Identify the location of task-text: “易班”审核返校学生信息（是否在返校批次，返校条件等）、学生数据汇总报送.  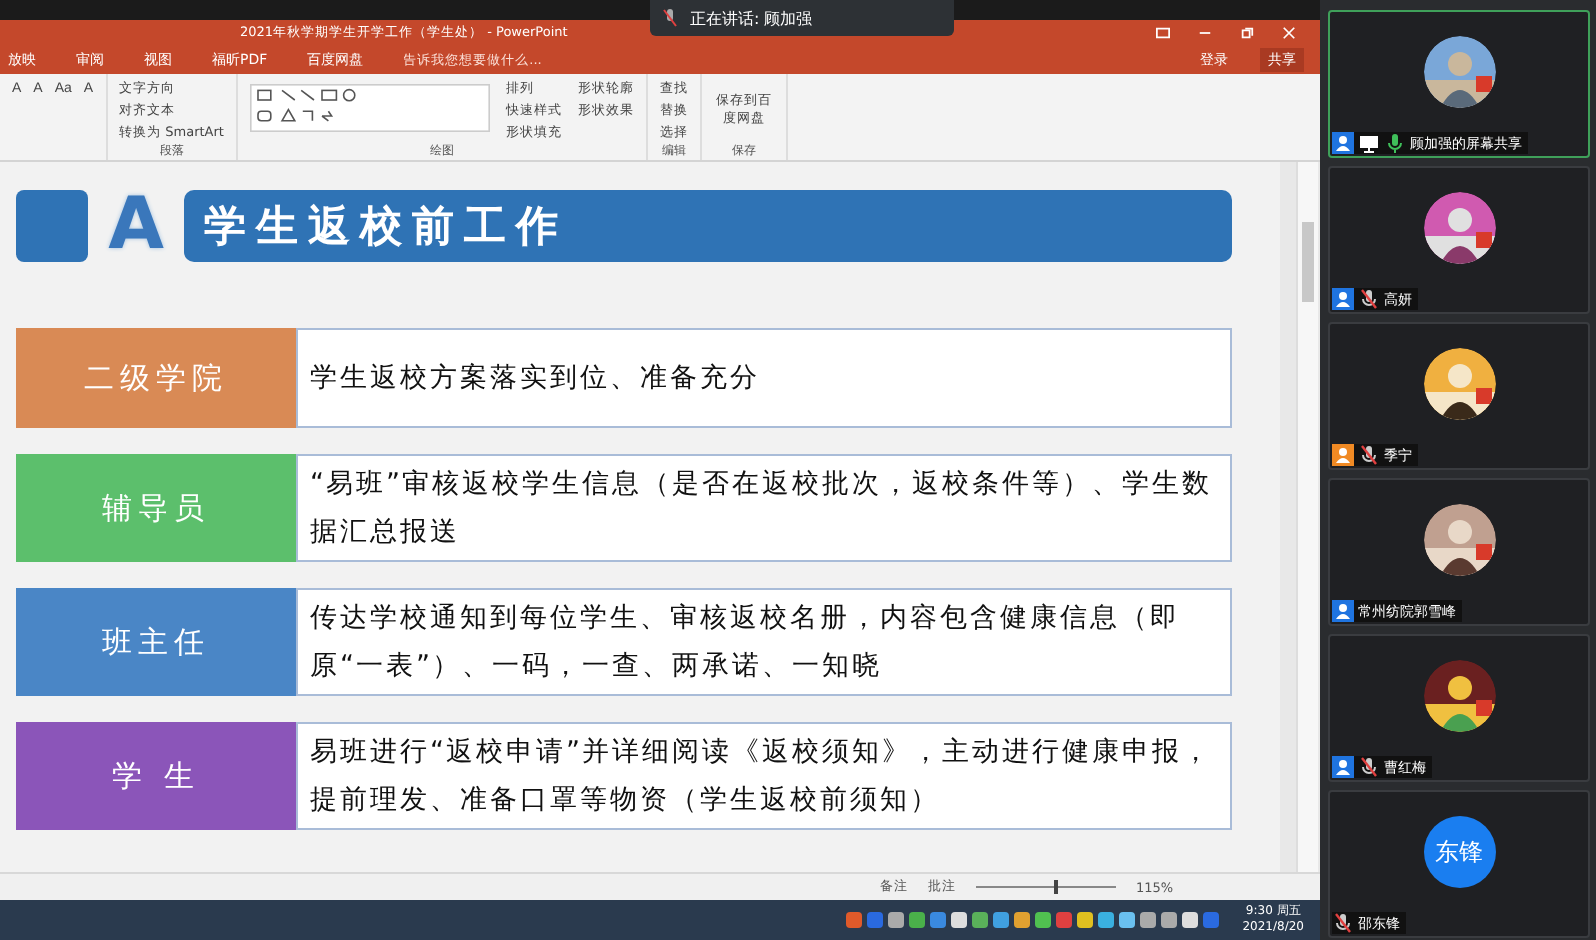
(764, 508).